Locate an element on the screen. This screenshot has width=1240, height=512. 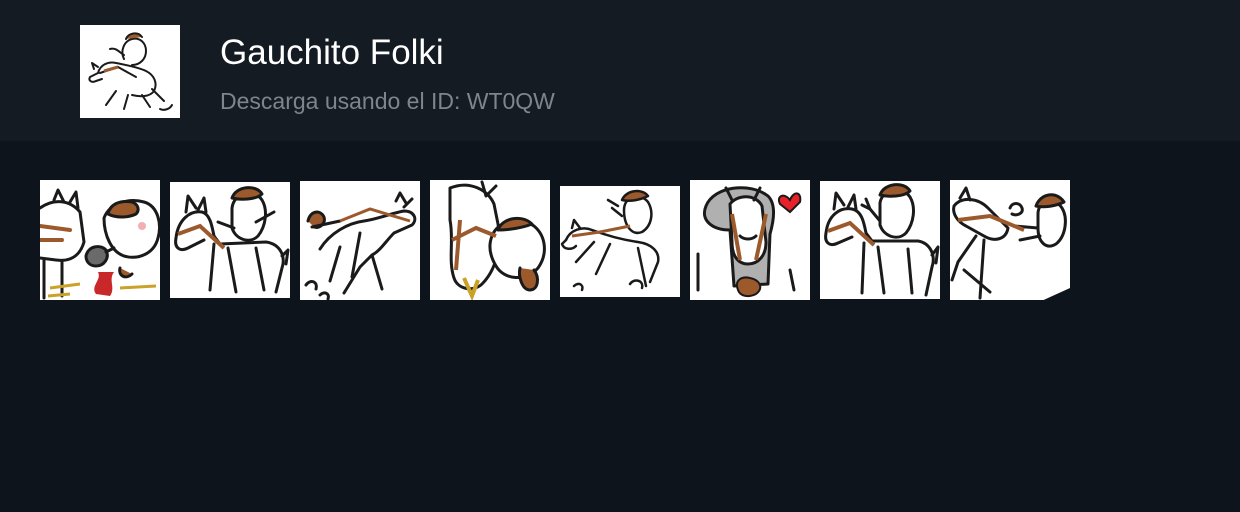
pack-icon is located at coordinates (130, 71).